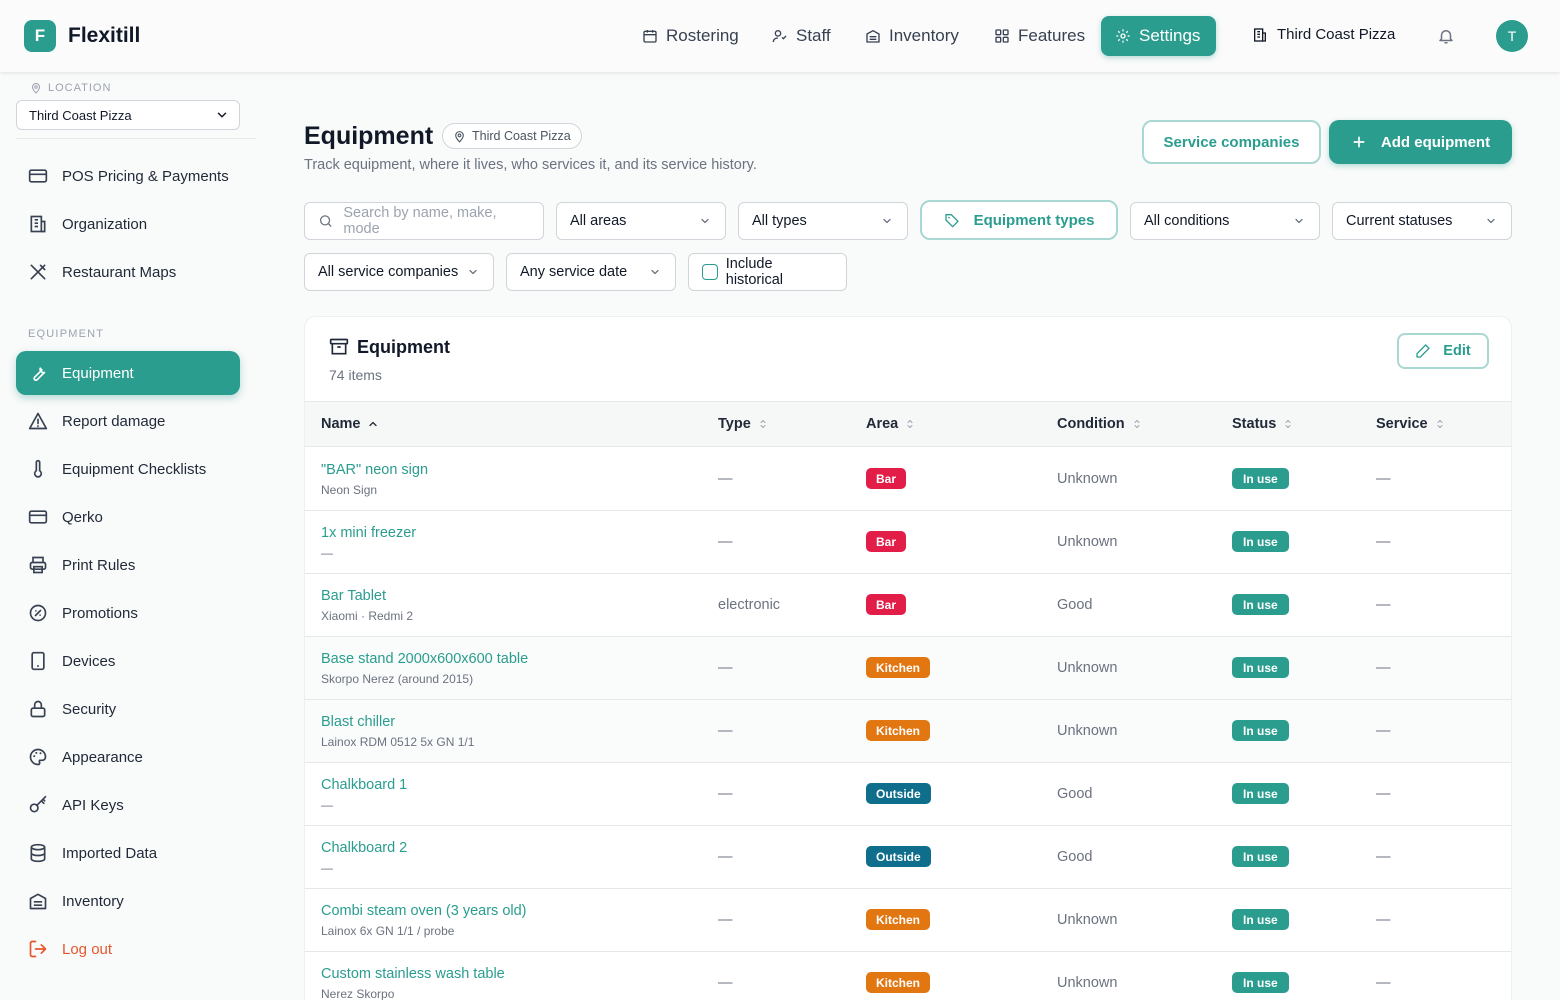 This screenshot has width=1560, height=1000. Describe the element at coordinates (128, 373) in the screenshot. I see `sidebar-item-equipment: Equipment` at that location.